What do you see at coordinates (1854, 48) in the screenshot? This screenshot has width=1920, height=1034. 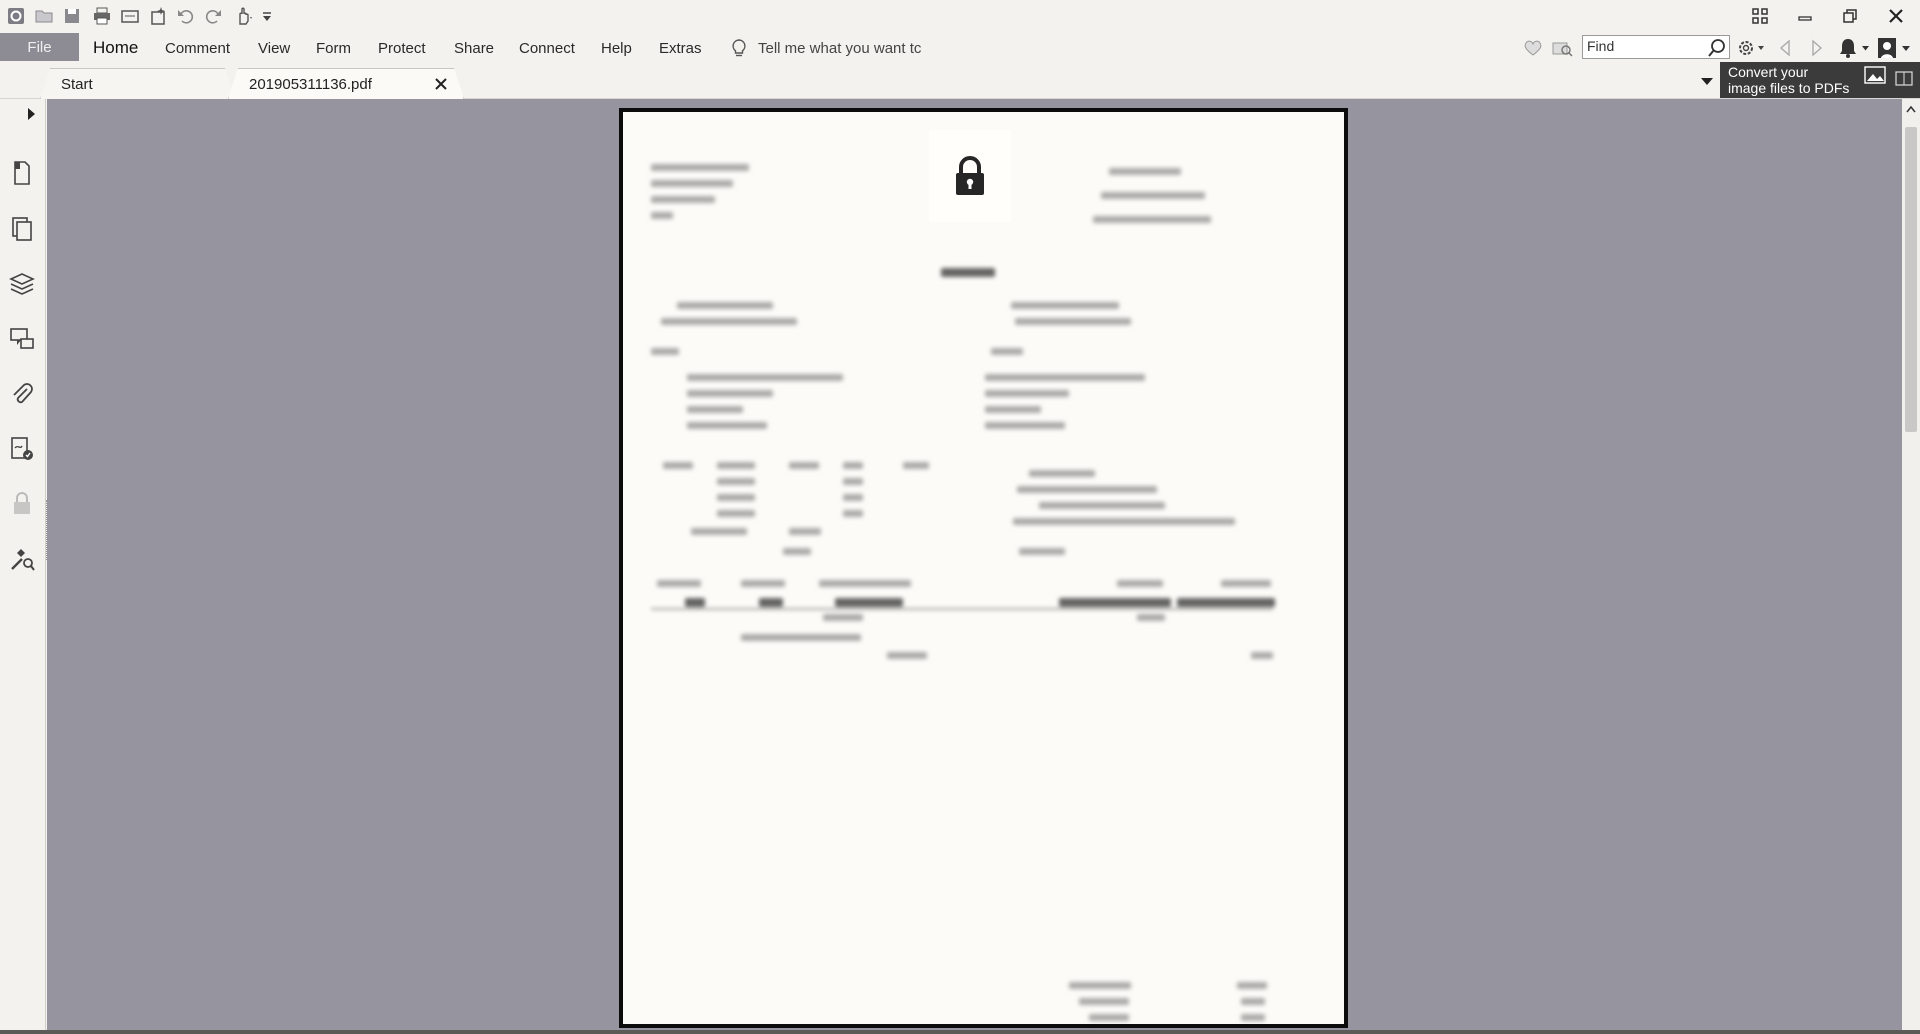 I see `notifications-icon` at bounding box center [1854, 48].